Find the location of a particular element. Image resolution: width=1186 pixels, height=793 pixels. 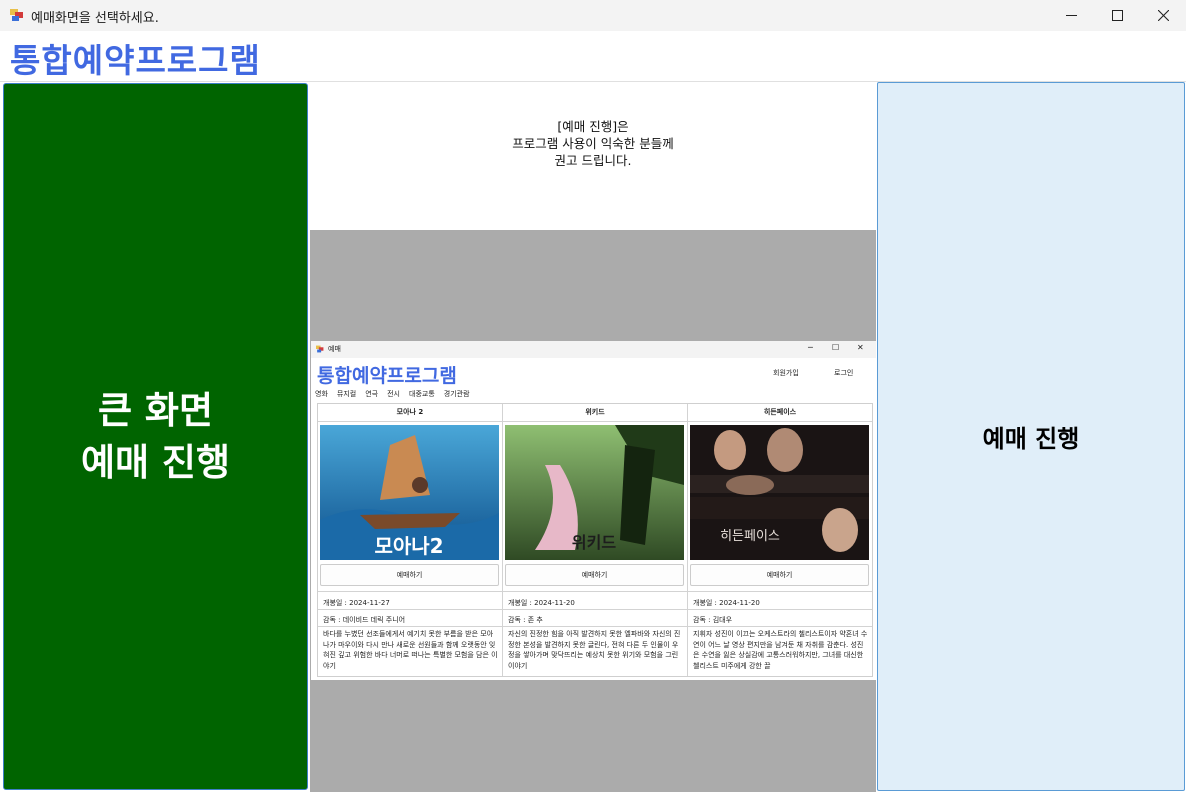

preview-menu-item: 뮤지컬 is located at coordinates (346, 394).